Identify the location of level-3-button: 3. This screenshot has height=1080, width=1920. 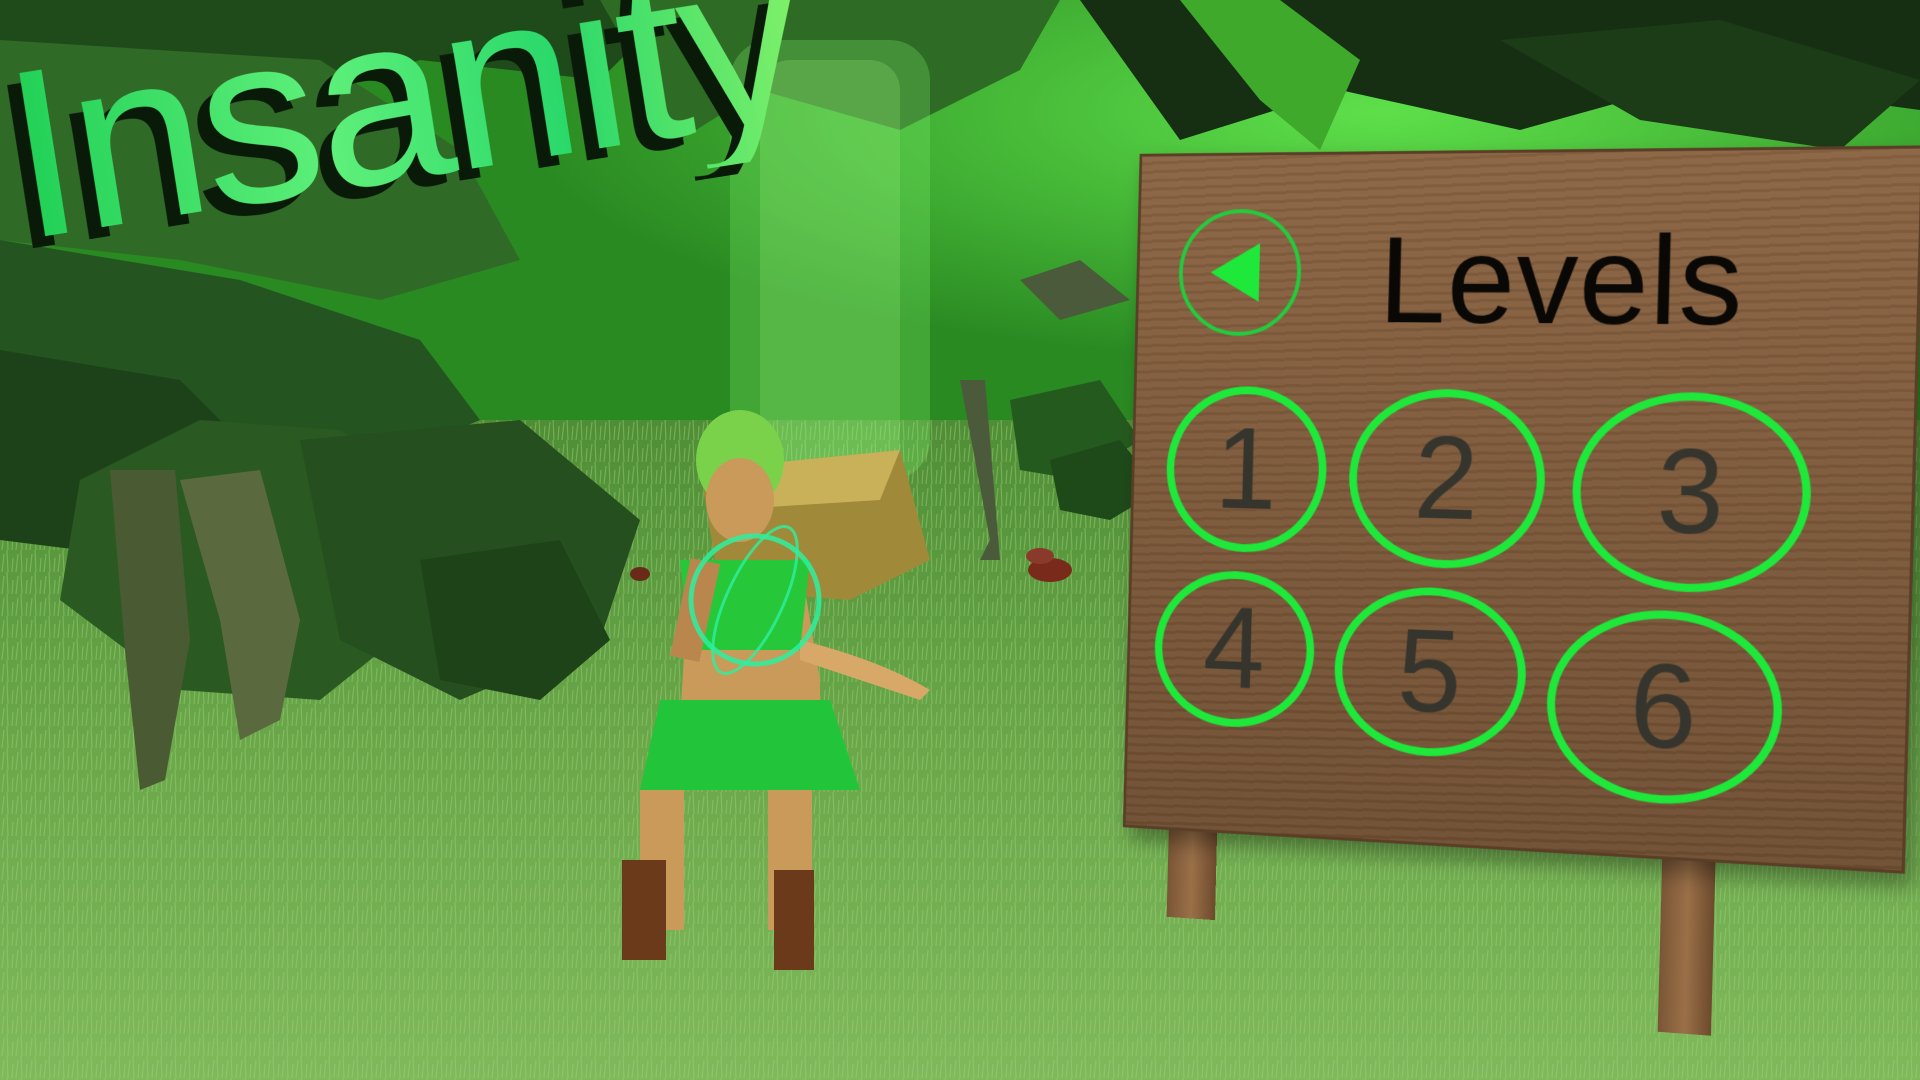
(1691, 493).